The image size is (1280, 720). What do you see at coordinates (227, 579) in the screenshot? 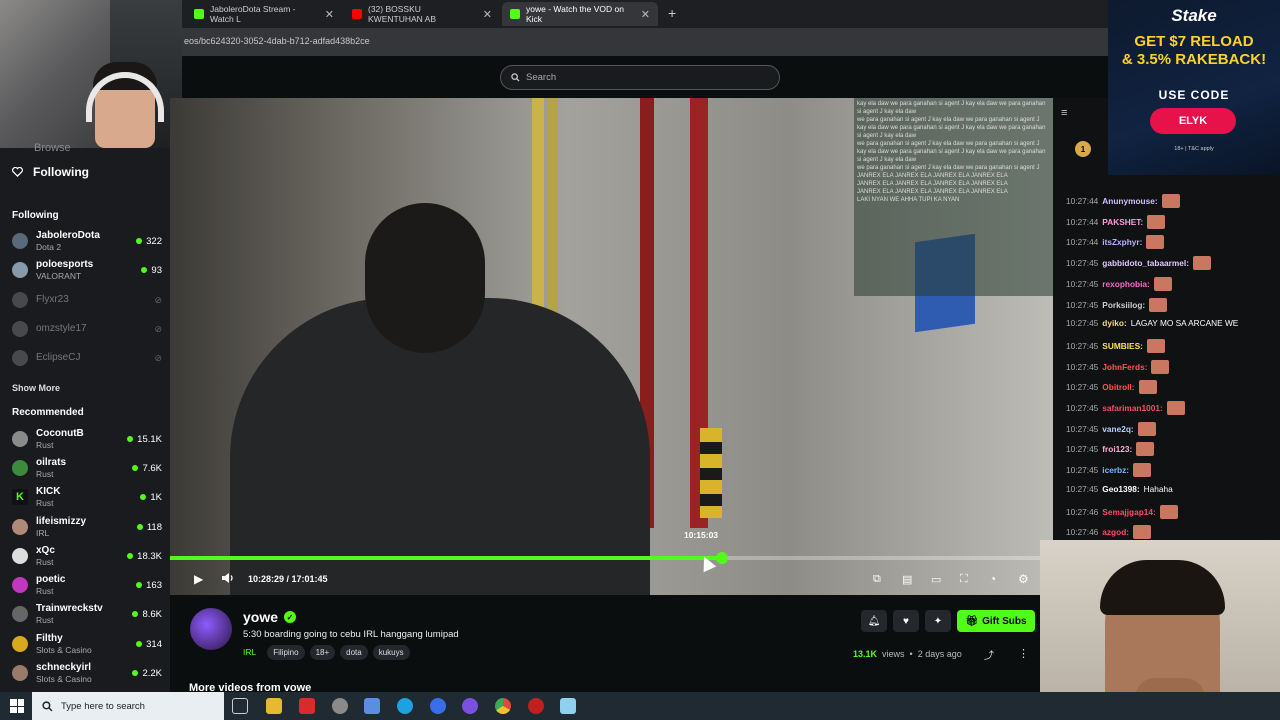
I see `volume-icon` at bounding box center [227, 579].